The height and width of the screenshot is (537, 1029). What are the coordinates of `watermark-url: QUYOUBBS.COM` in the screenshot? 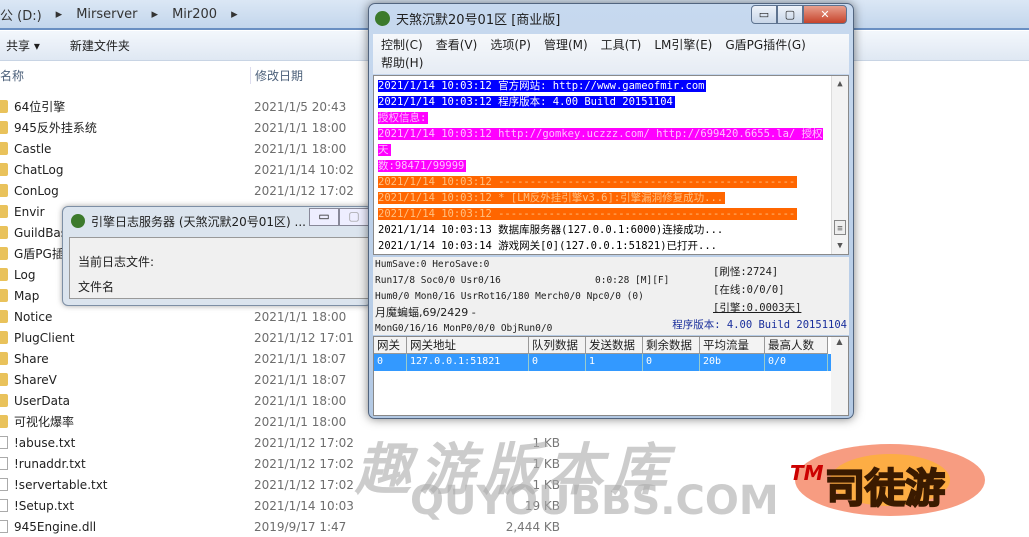 It's located at (594, 501).